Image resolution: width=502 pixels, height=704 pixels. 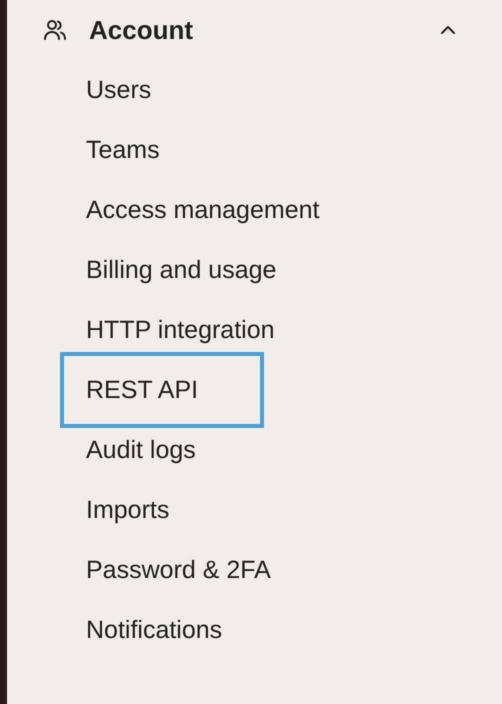 I want to click on users-icon, so click(x=55, y=30).